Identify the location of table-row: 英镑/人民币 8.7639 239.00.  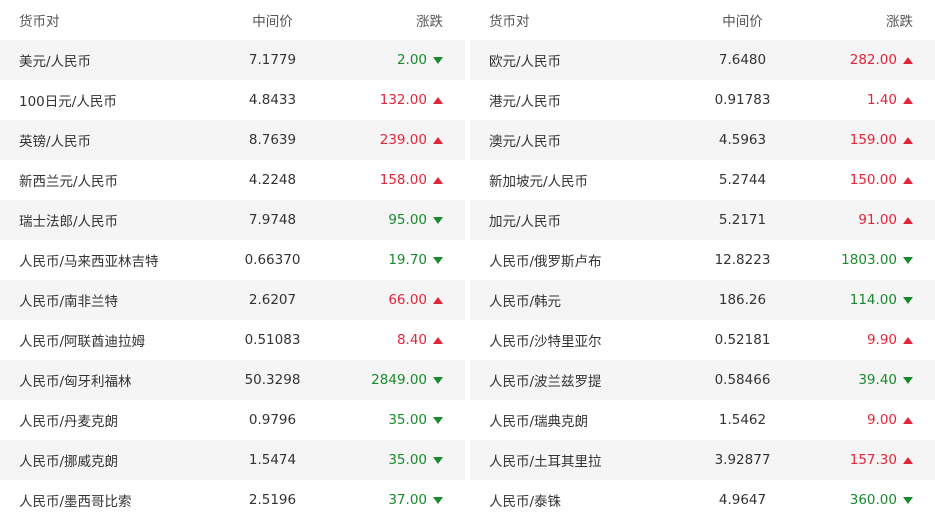
(232, 140).